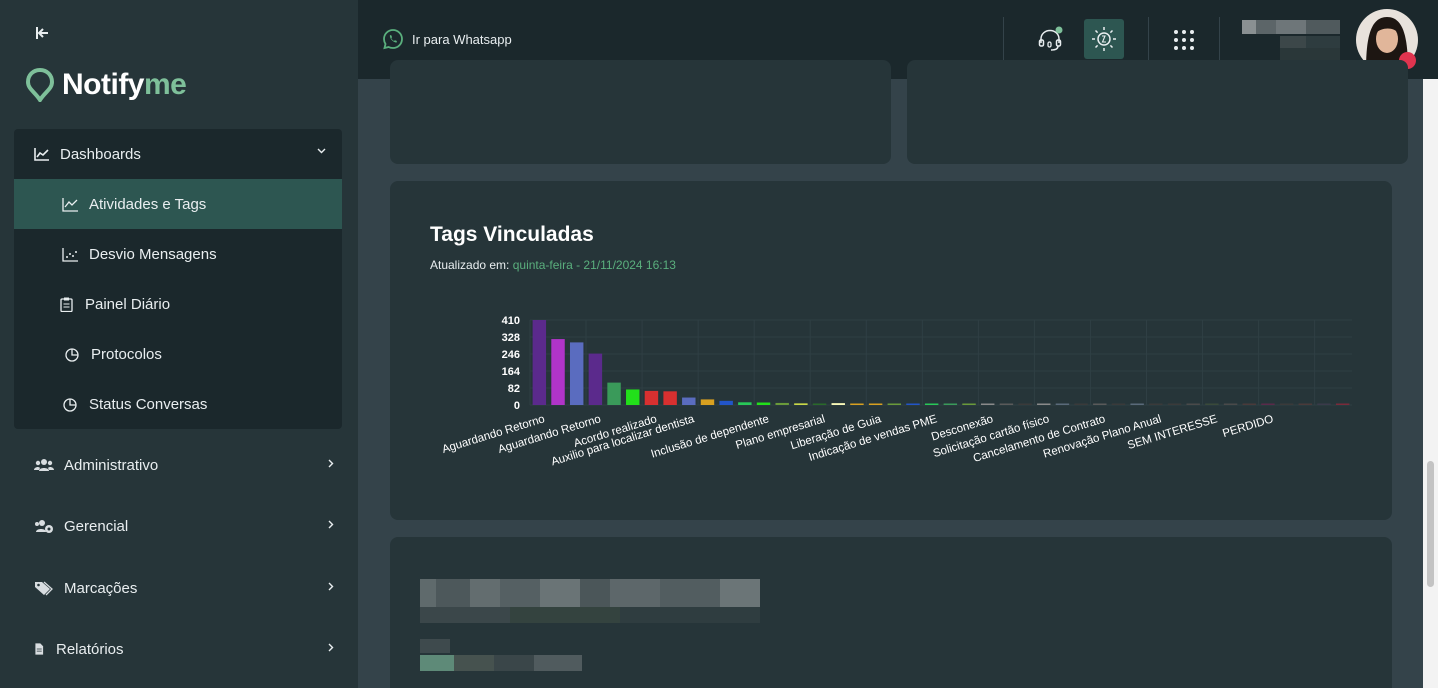  Describe the element at coordinates (70, 204) in the screenshot. I see `line-chart-icon` at that location.